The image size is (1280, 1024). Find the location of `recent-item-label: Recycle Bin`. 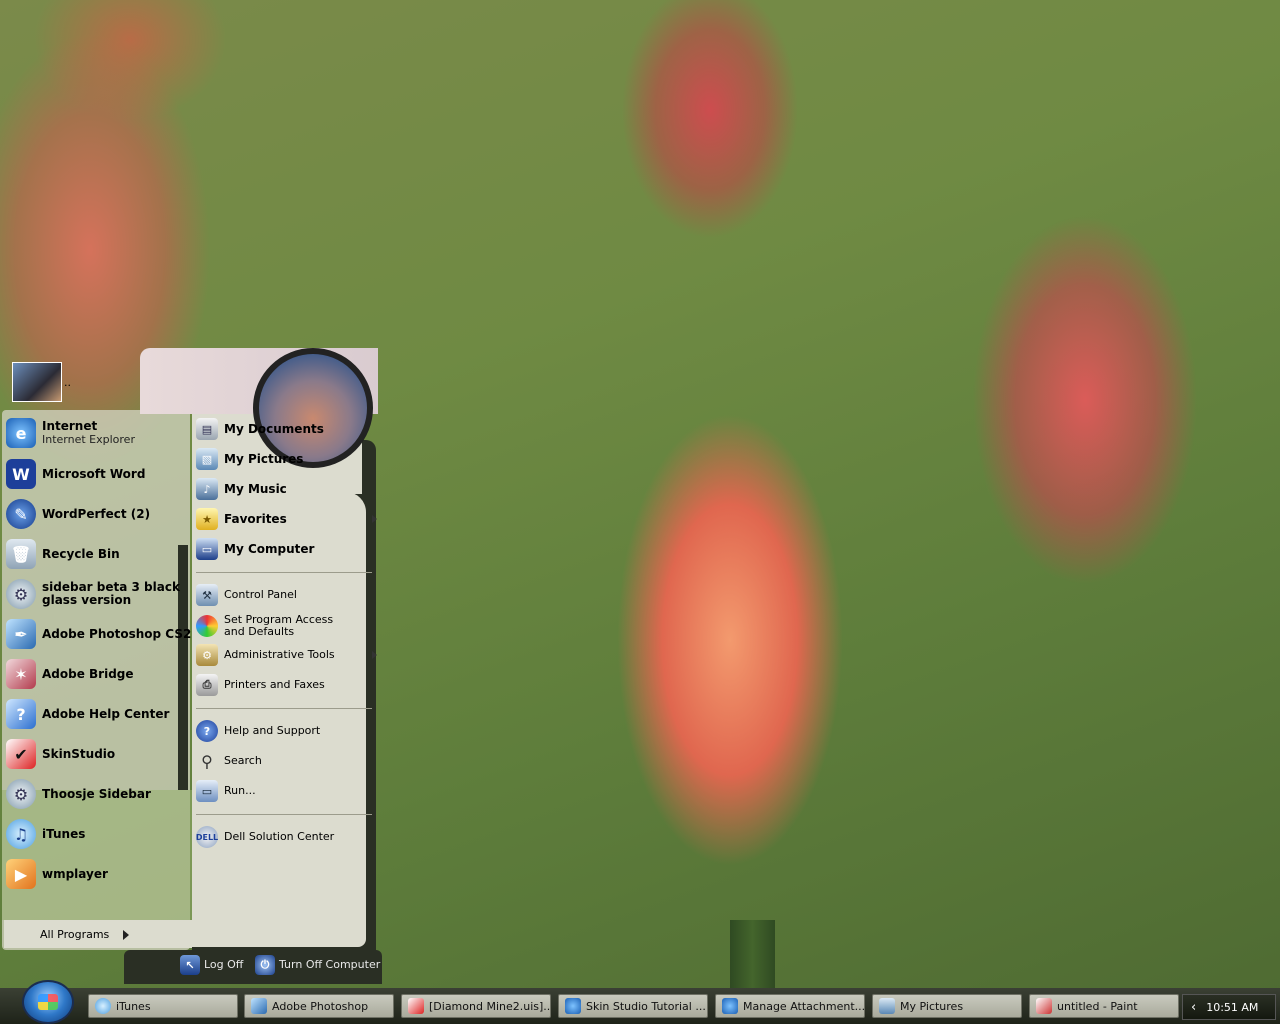

recent-item-label: Recycle Bin is located at coordinates (81, 553).